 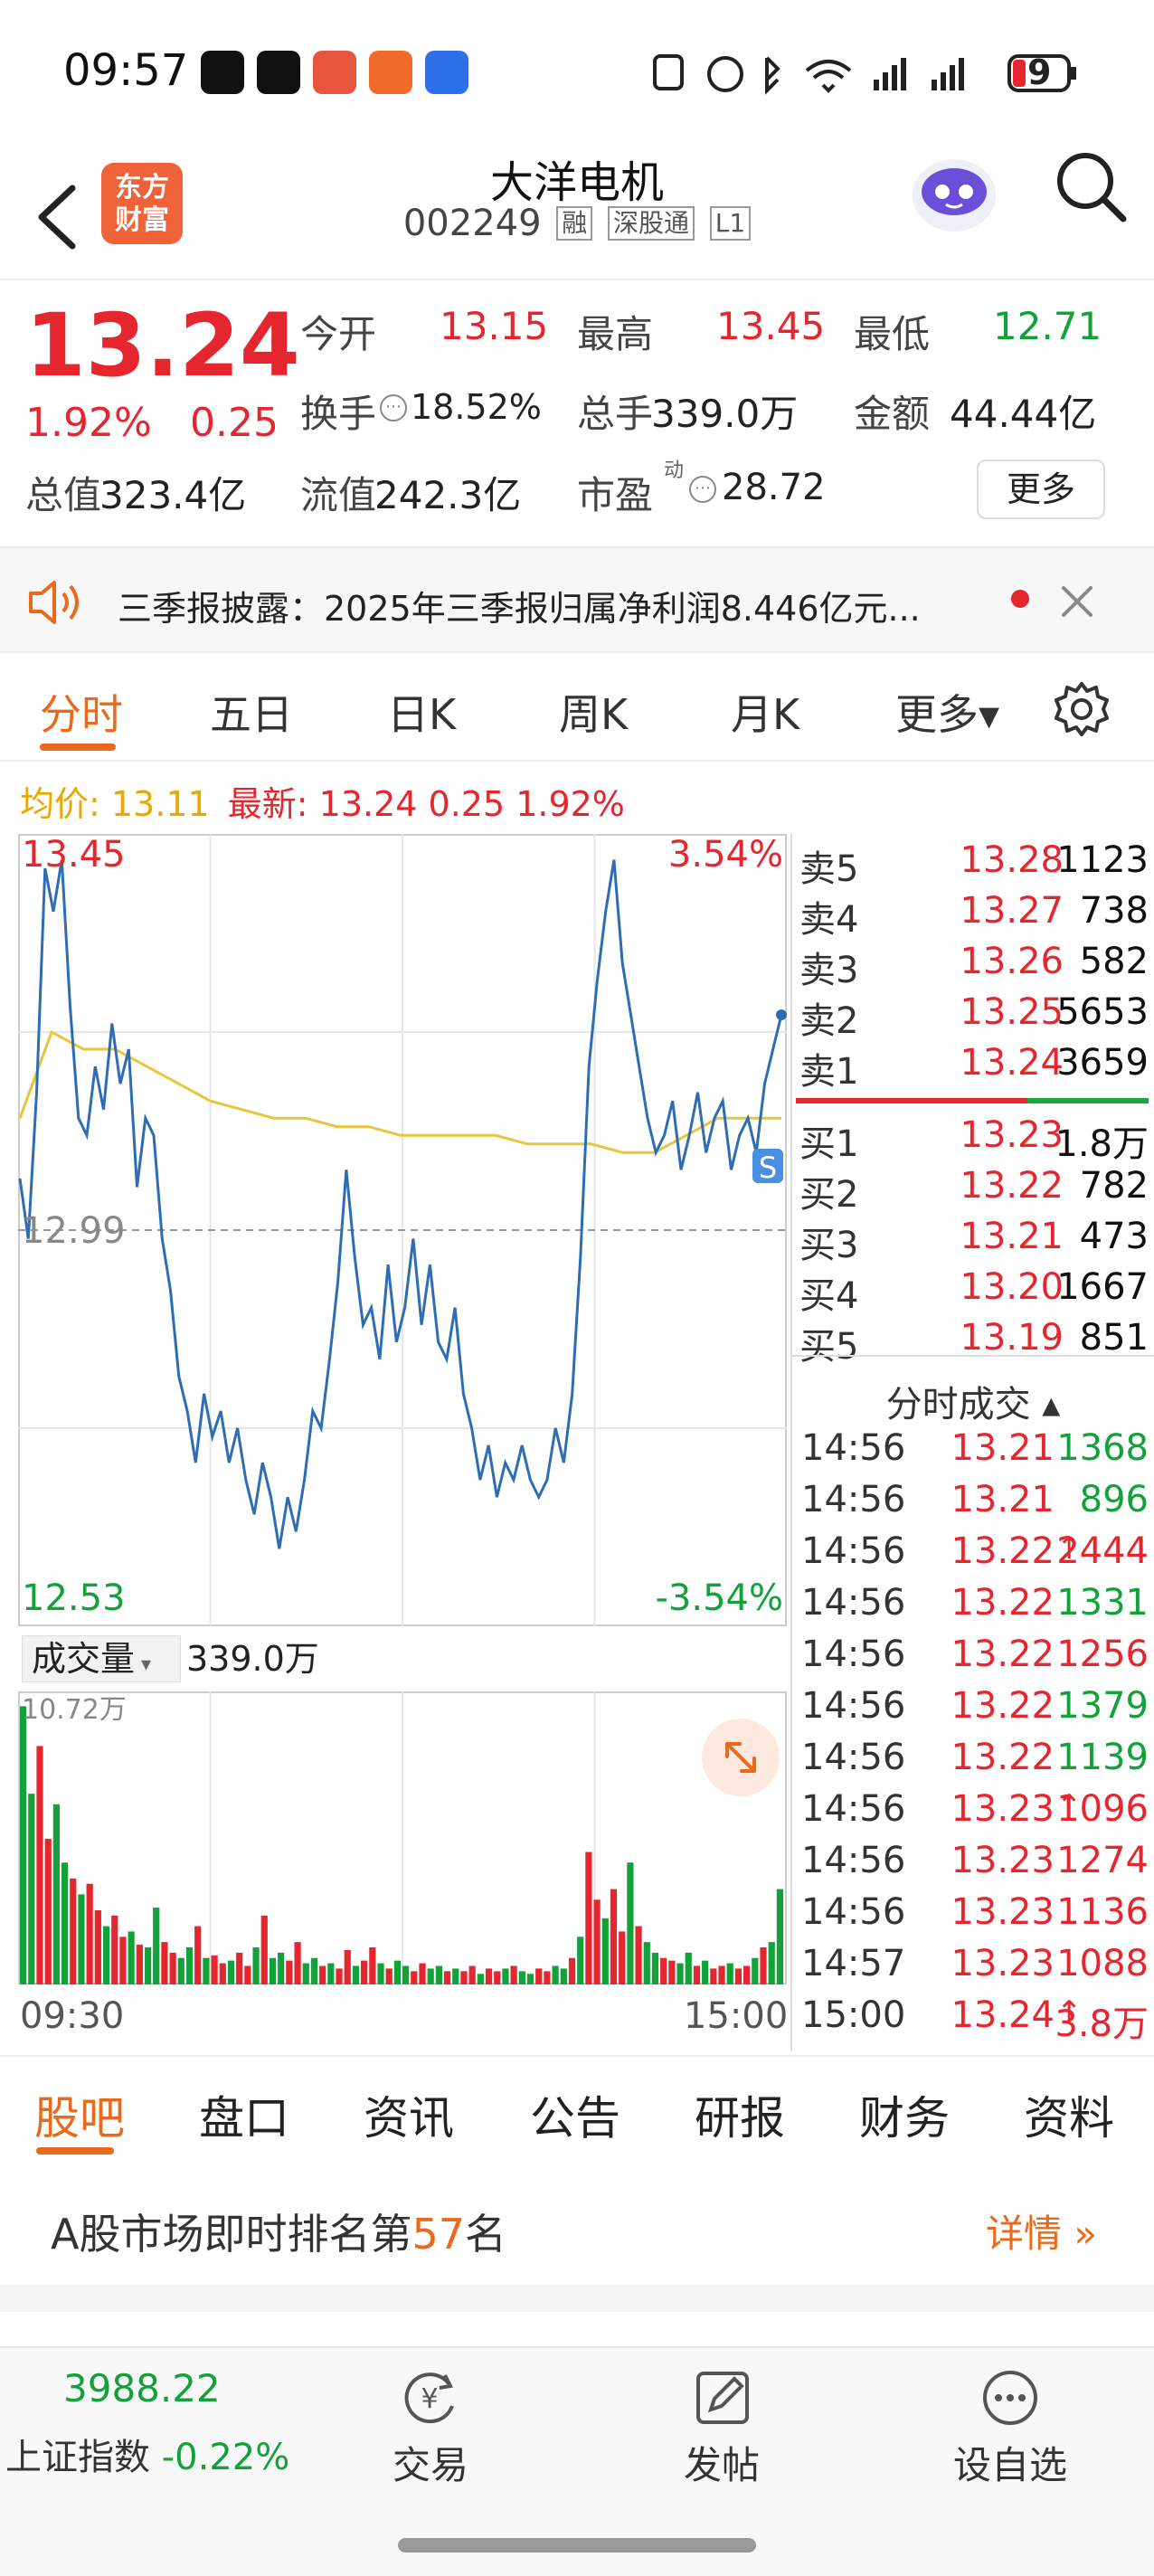 What do you see at coordinates (1102, 860) in the screenshot?
I see `level-volume: 1123` at bounding box center [1102, 860].